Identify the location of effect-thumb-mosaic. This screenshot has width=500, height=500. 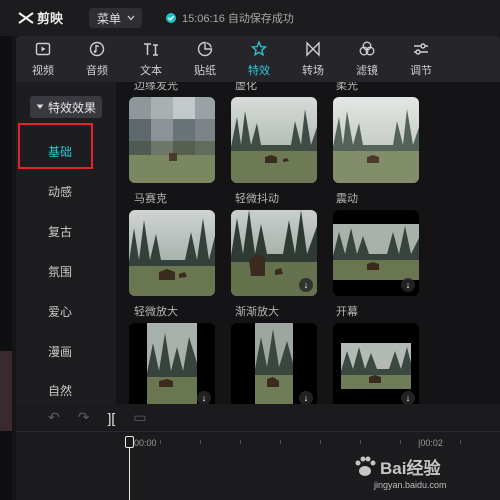
(172, 253).